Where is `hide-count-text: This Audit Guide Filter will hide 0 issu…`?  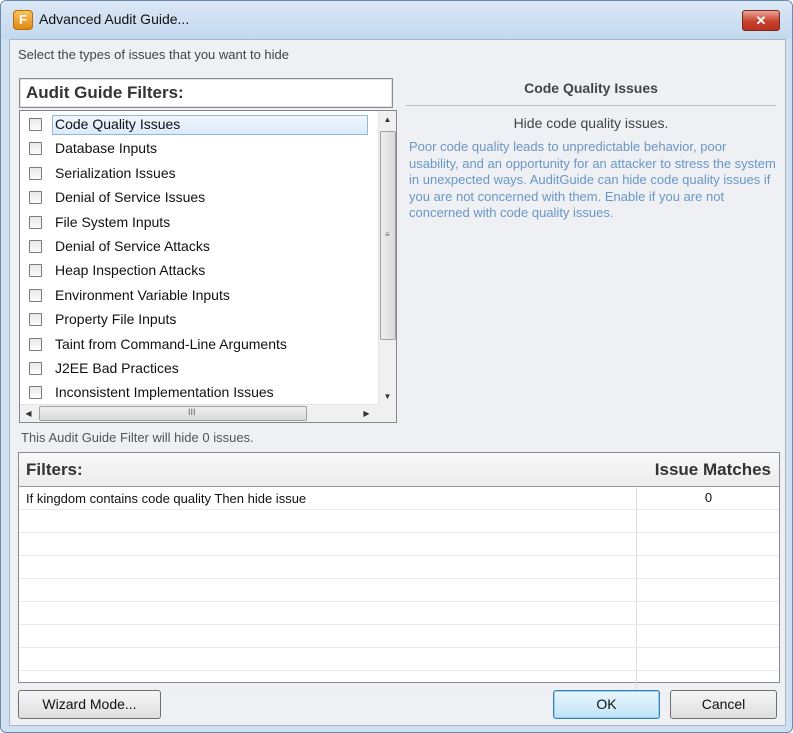 hide-count-text: This Audit Guide Filter will hide 0 issu… is located at coordinates (137, 437).